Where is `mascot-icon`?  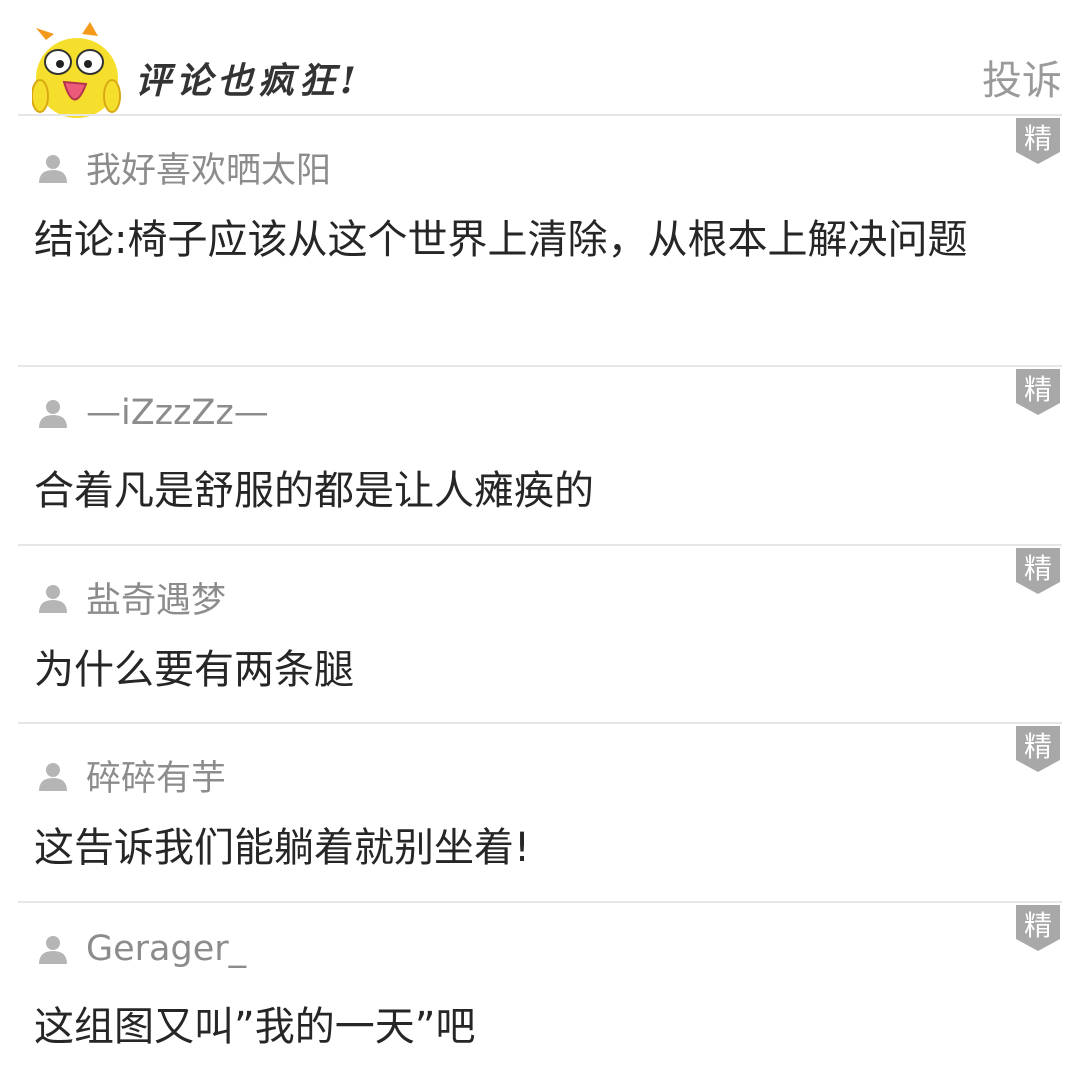 mascot-icon is located at coordinates (76, 70).